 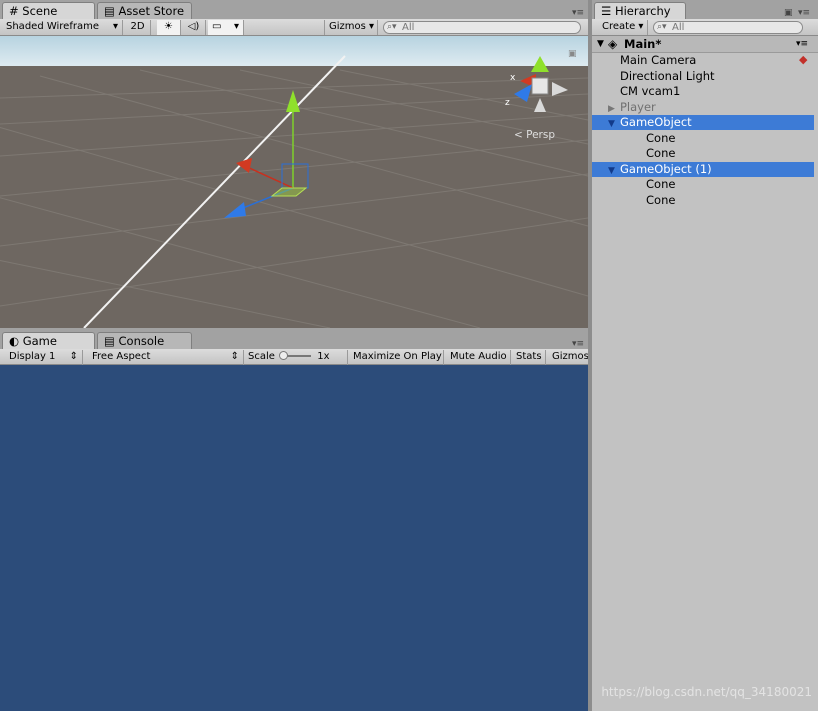 What do you see at coordinates (408, 27) in the screenshot?
I see `scene-search-placeholder: All` at bounding box center [408, 27].